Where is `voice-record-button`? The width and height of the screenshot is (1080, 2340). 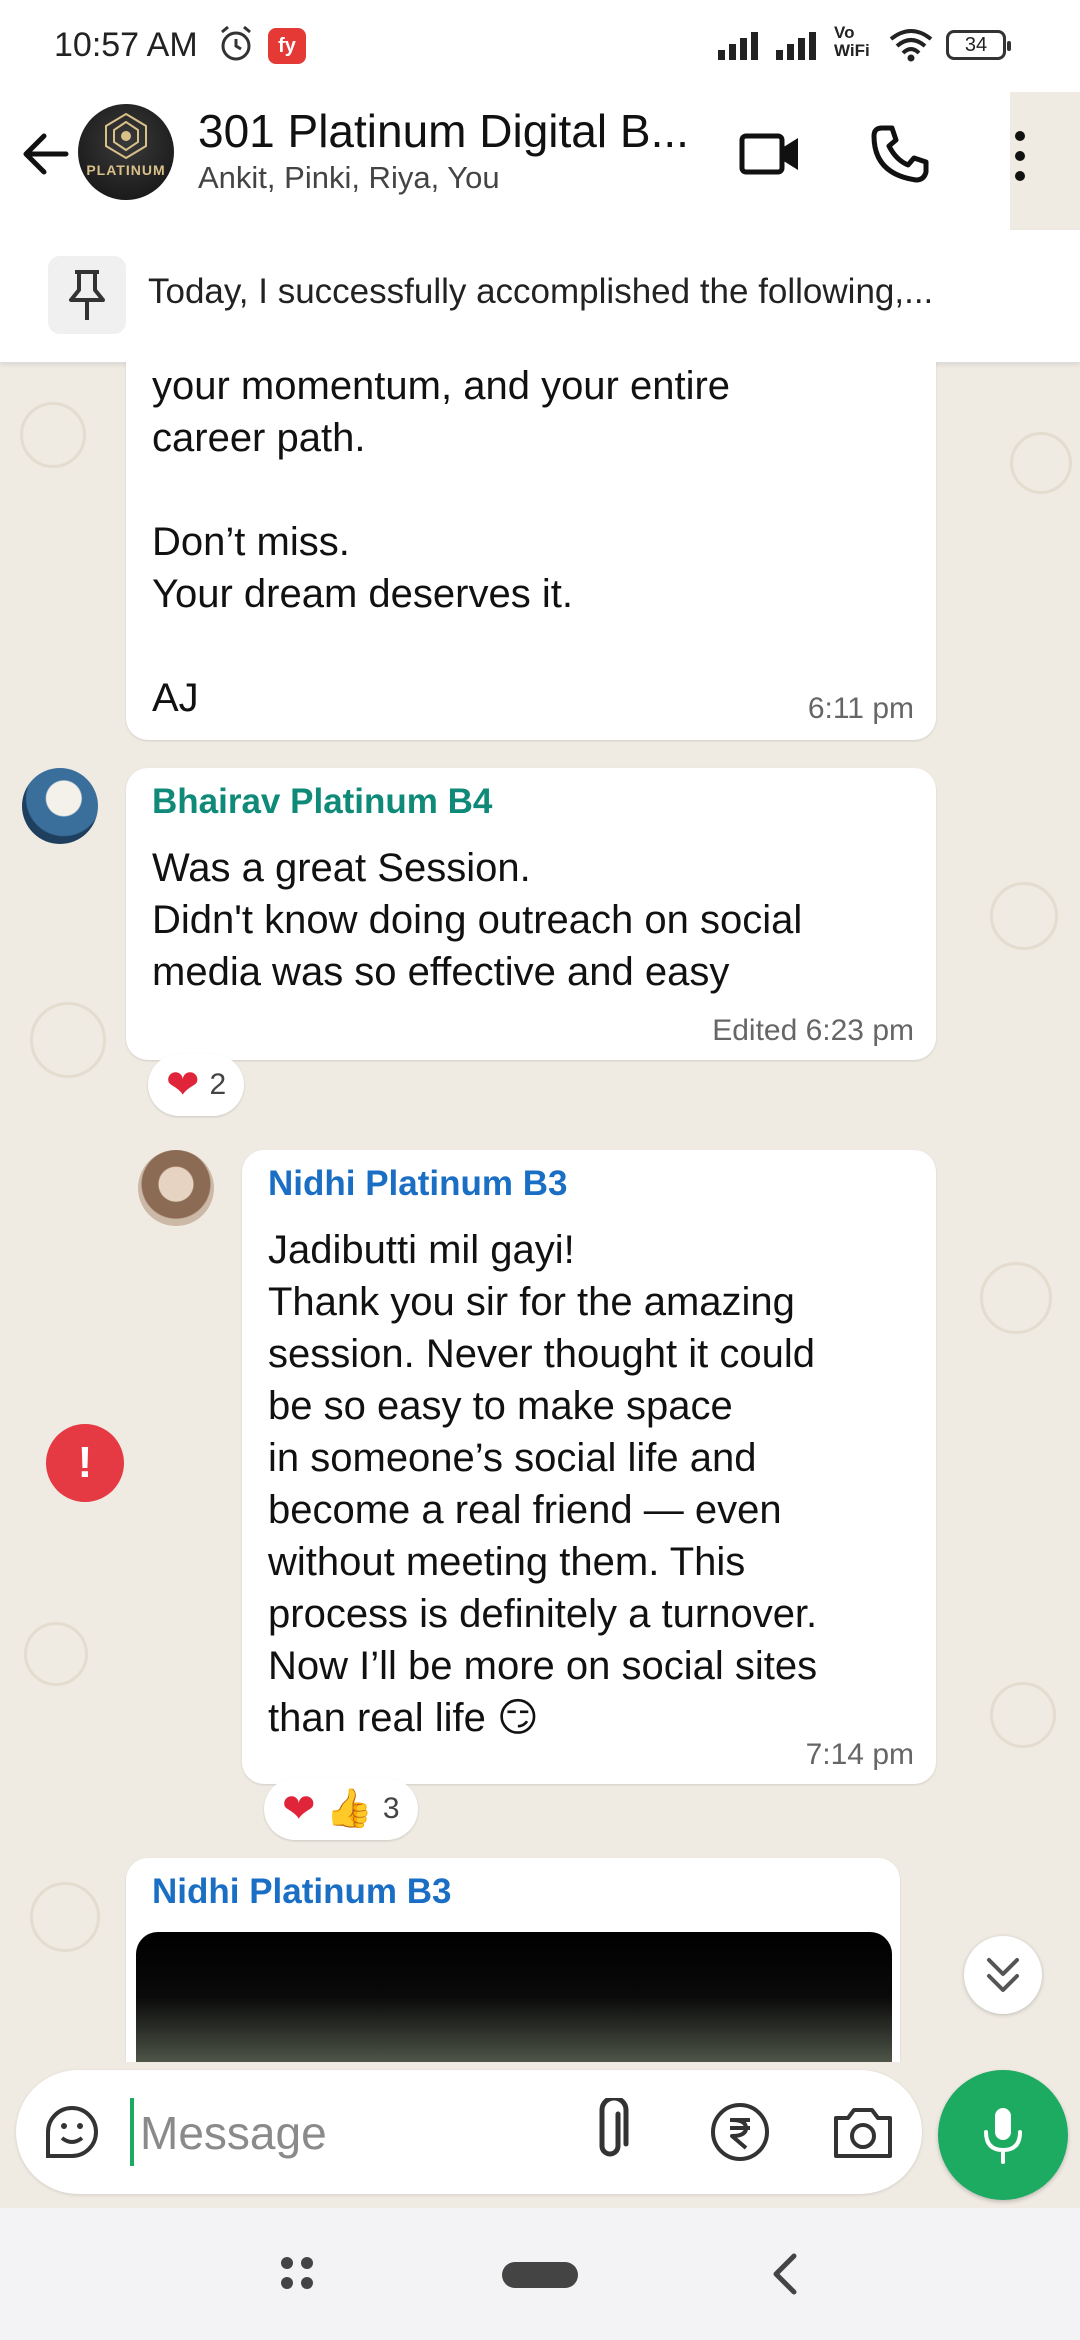 voice-record-button is located at coordinates (1003, 2135).